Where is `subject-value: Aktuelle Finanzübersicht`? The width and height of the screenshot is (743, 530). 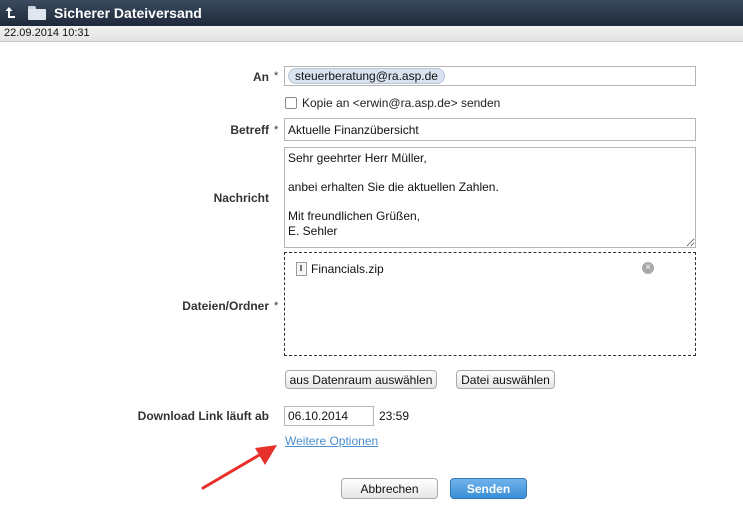
subject-value: Aktuelle Finanzübersicht is located at coordinates (353, 129).